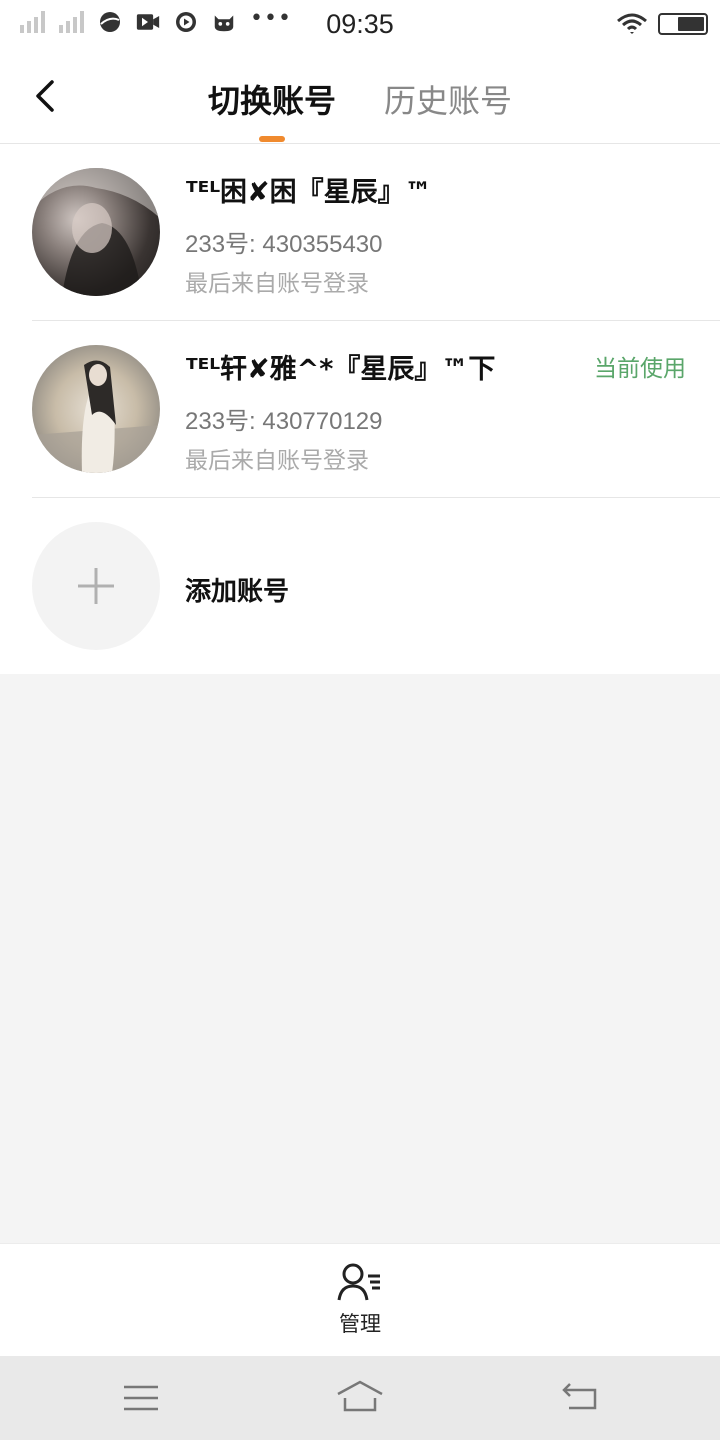 This screenshot has height=1440, width=720. Describe the element at coordinates (580, 1398) in the screenshot. I see `back-icon` at that location.